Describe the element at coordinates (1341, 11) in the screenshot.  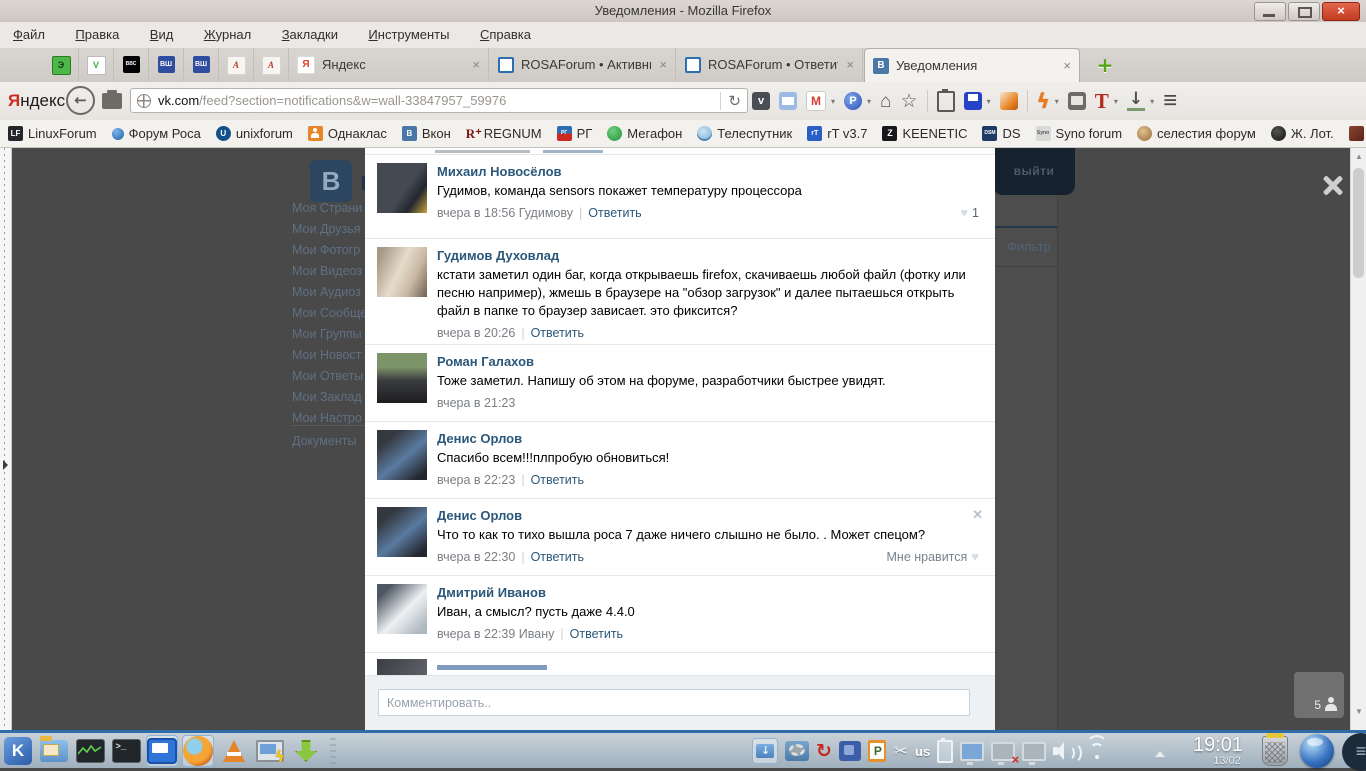
I see `close-button: ×` at that location.